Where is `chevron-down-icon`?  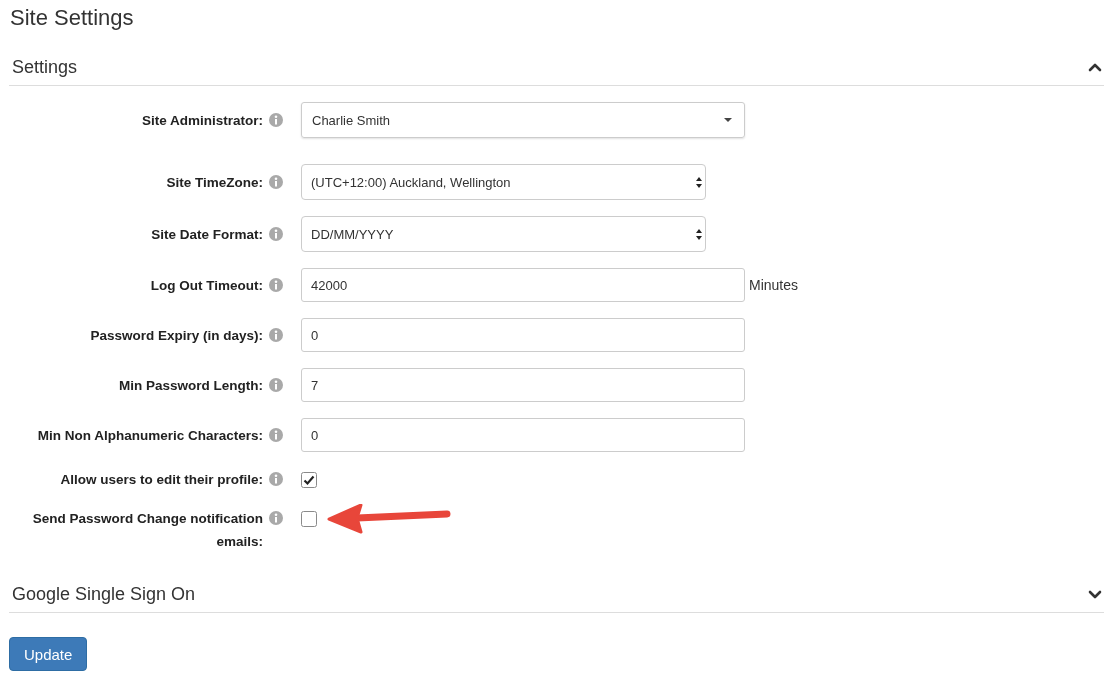
chevron-down-icon is located at coordinates (1095, 594).